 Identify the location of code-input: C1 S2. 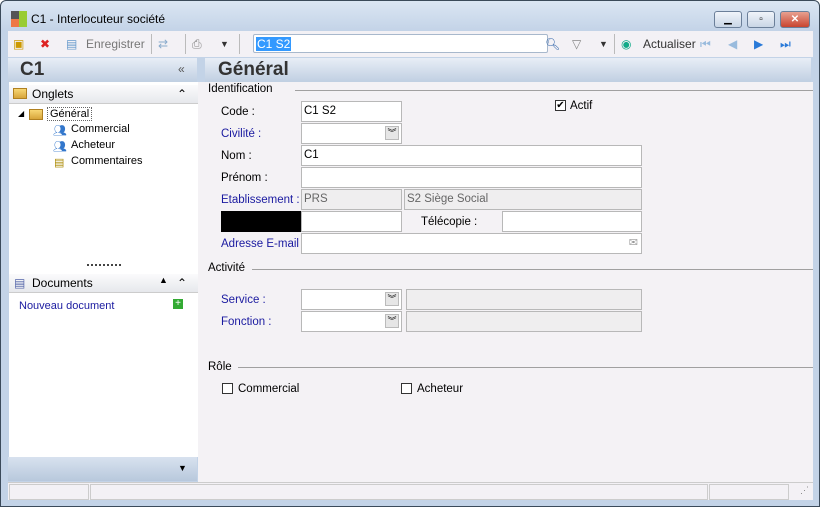
(351, 111).